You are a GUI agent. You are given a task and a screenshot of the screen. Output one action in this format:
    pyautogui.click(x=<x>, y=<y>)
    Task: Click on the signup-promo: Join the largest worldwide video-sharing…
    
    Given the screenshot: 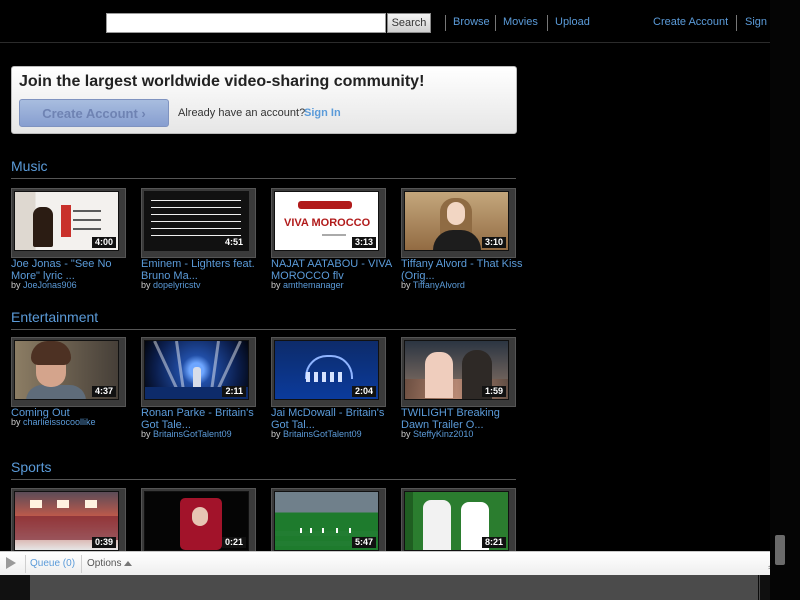 What is the action you would take?
    pyautogui.click(x=264, y=100)
    